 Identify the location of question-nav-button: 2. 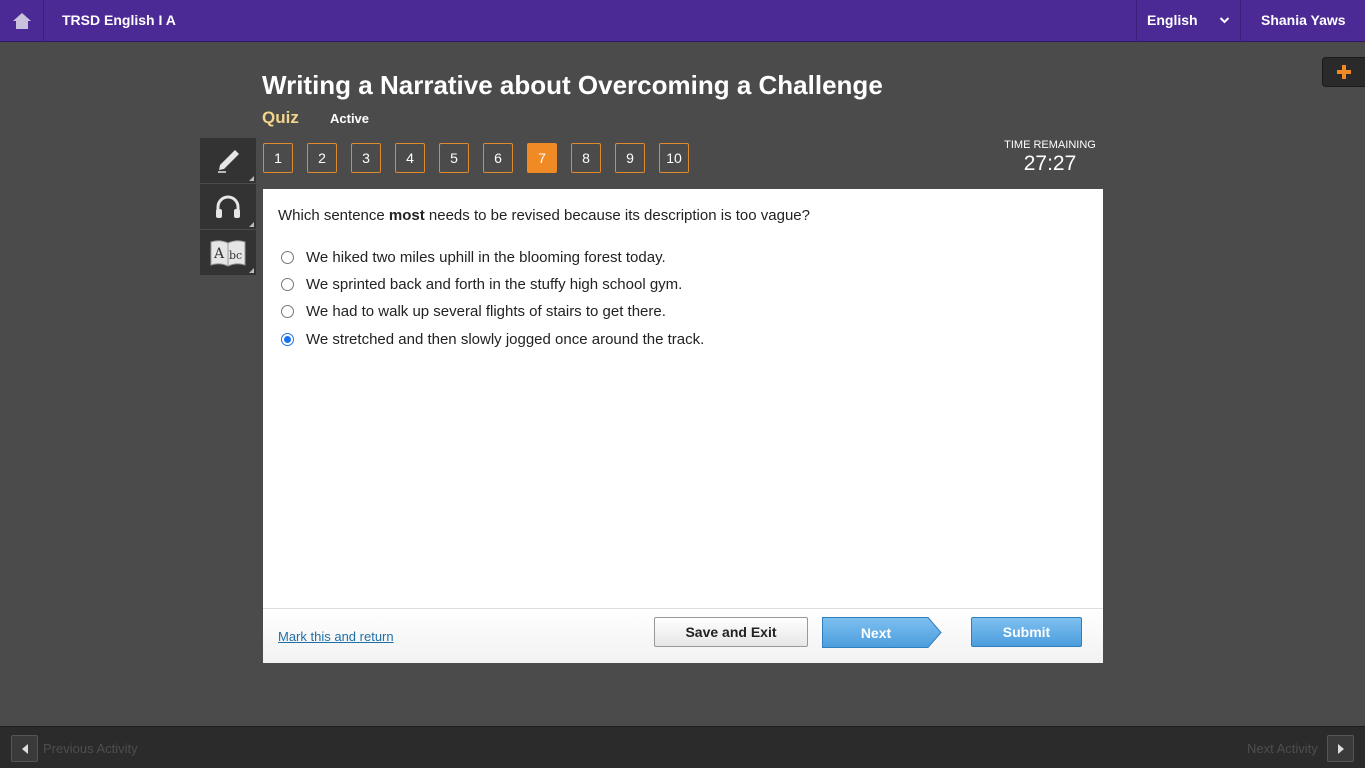
(322, 158).